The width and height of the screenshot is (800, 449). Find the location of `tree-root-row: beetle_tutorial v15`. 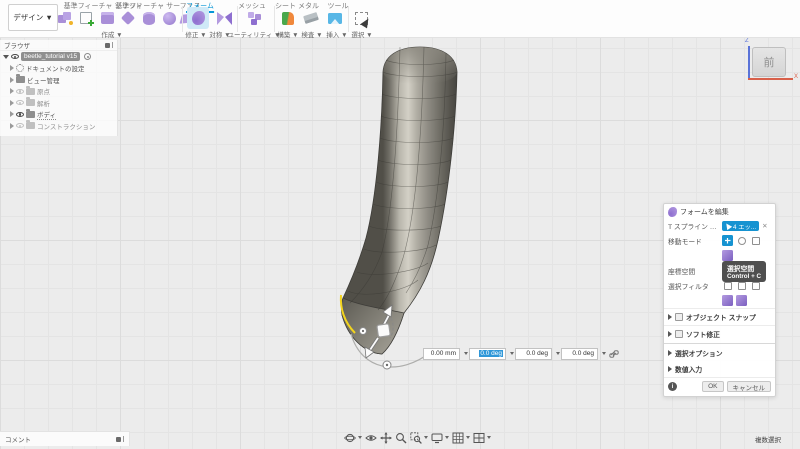

tree-root-row: beetle_tutorial v15 is located at coordinates (58, 57).